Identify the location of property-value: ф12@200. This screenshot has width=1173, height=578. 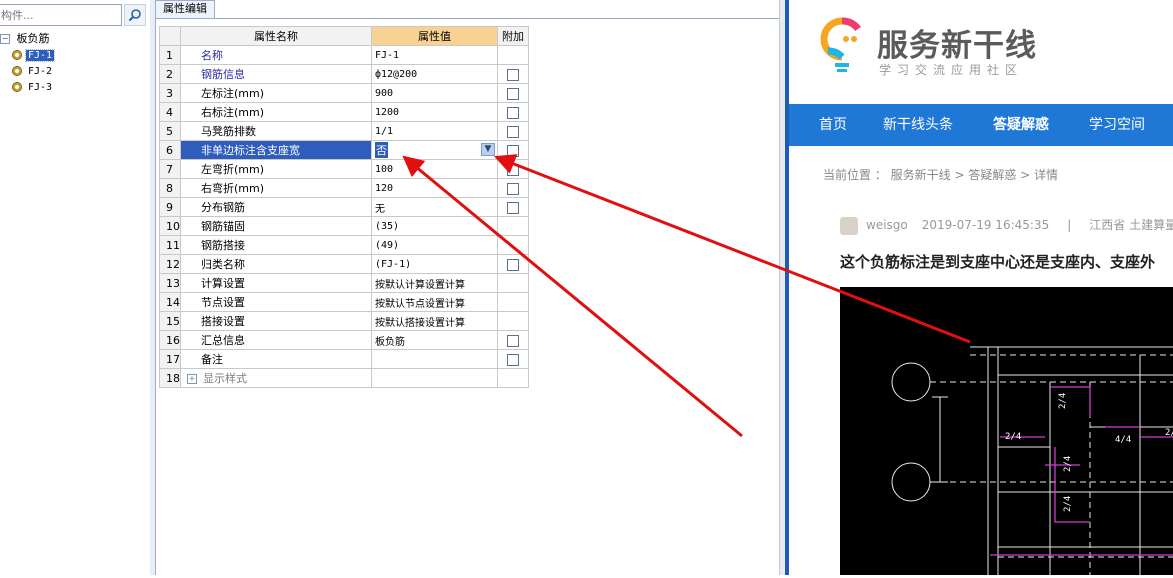
(434, 74).